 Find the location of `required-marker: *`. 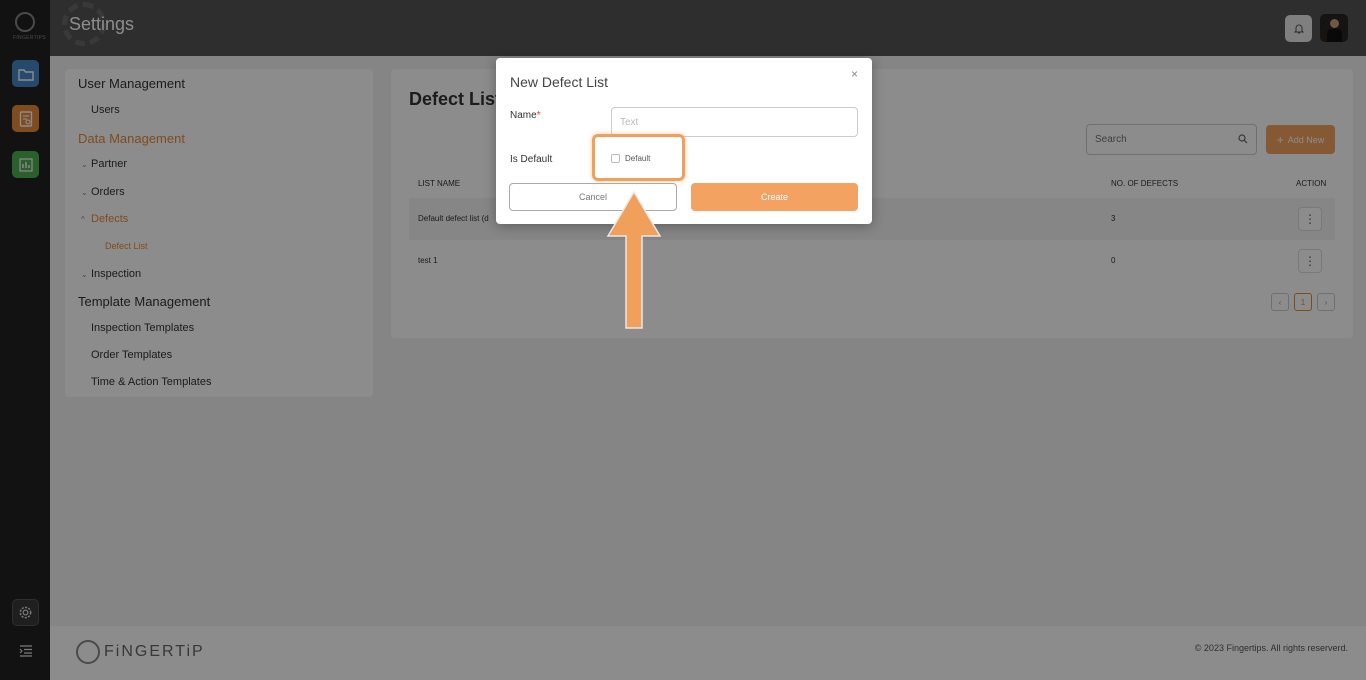

required-marker: * is located at coordinates (538, 115).